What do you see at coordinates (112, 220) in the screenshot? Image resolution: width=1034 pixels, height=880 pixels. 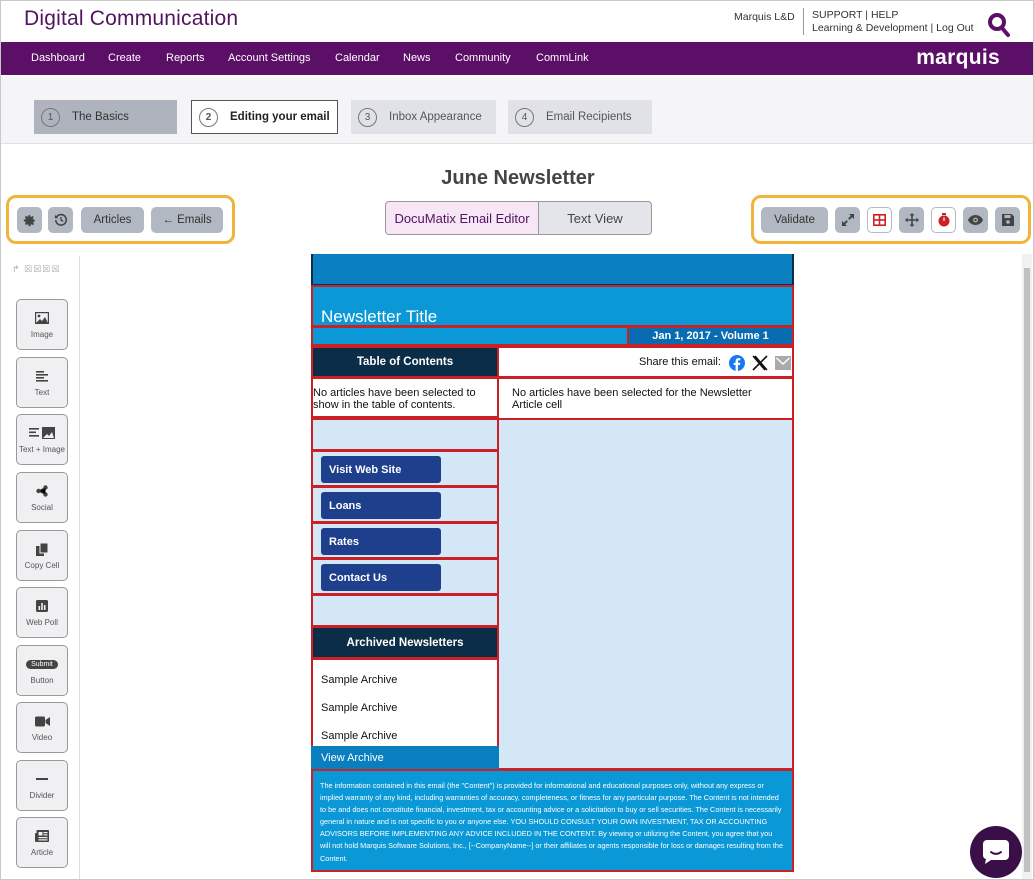 I see `articles-button: Articles` at bounding box center [112, 220].